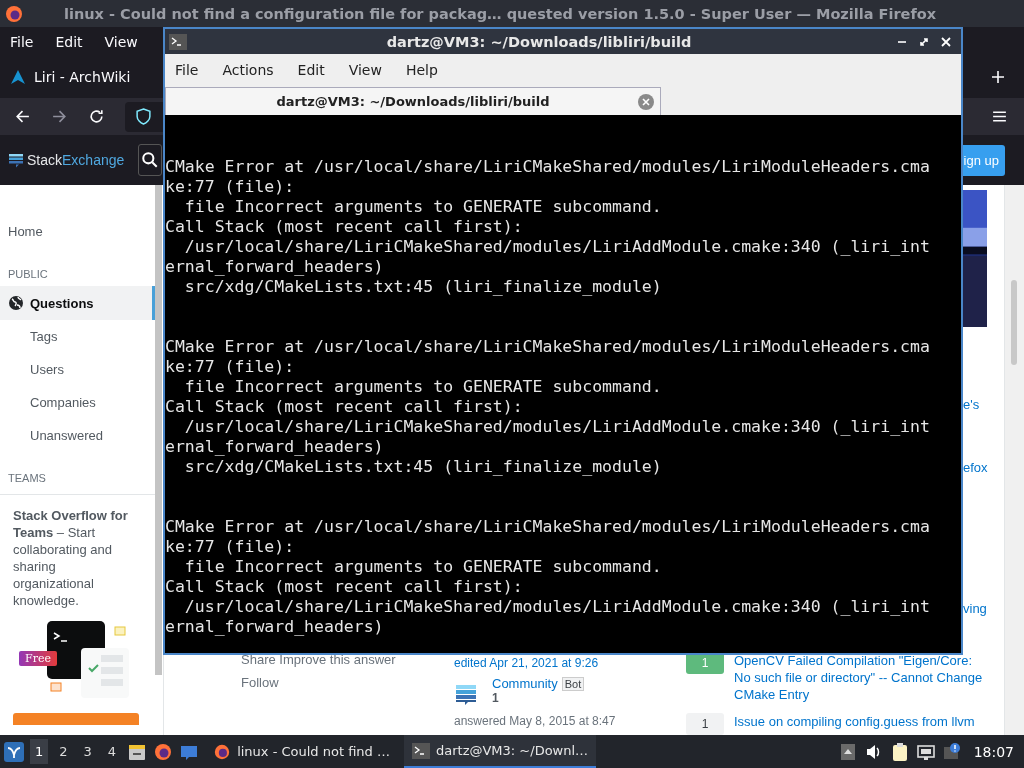  Describe the element at coordinates (28, 274) in the screenshot. I see `section-heading: PUBLIC` at that location.